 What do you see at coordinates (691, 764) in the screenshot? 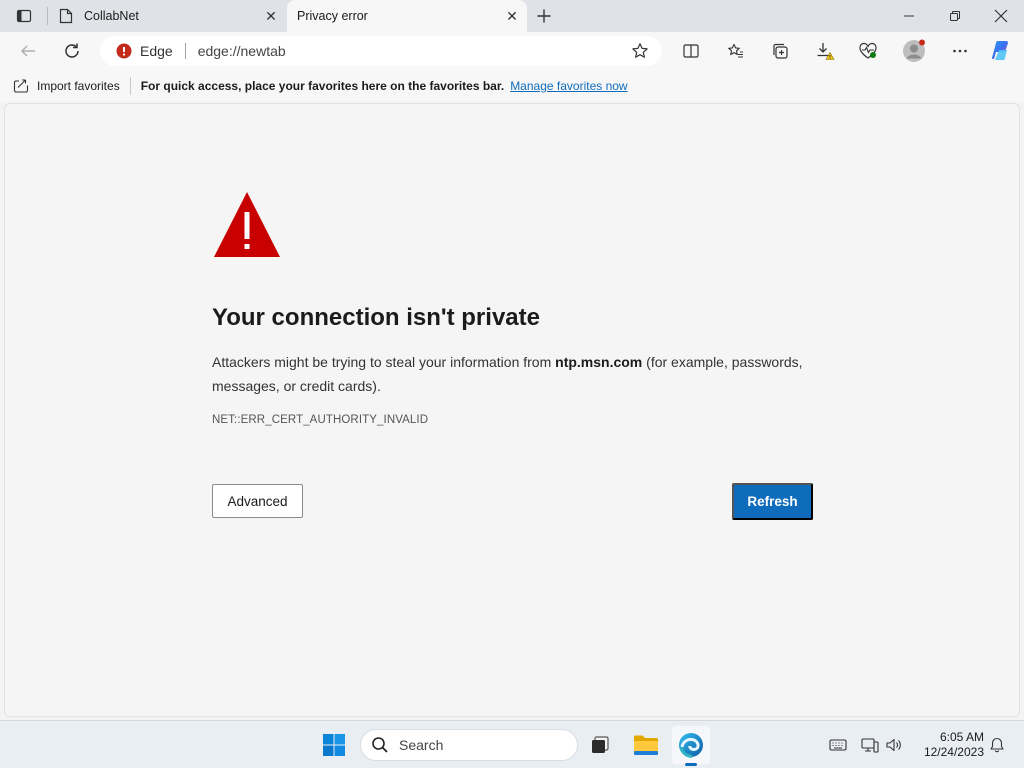
I see `active-app-indicator` at bounding box center [691, 764].